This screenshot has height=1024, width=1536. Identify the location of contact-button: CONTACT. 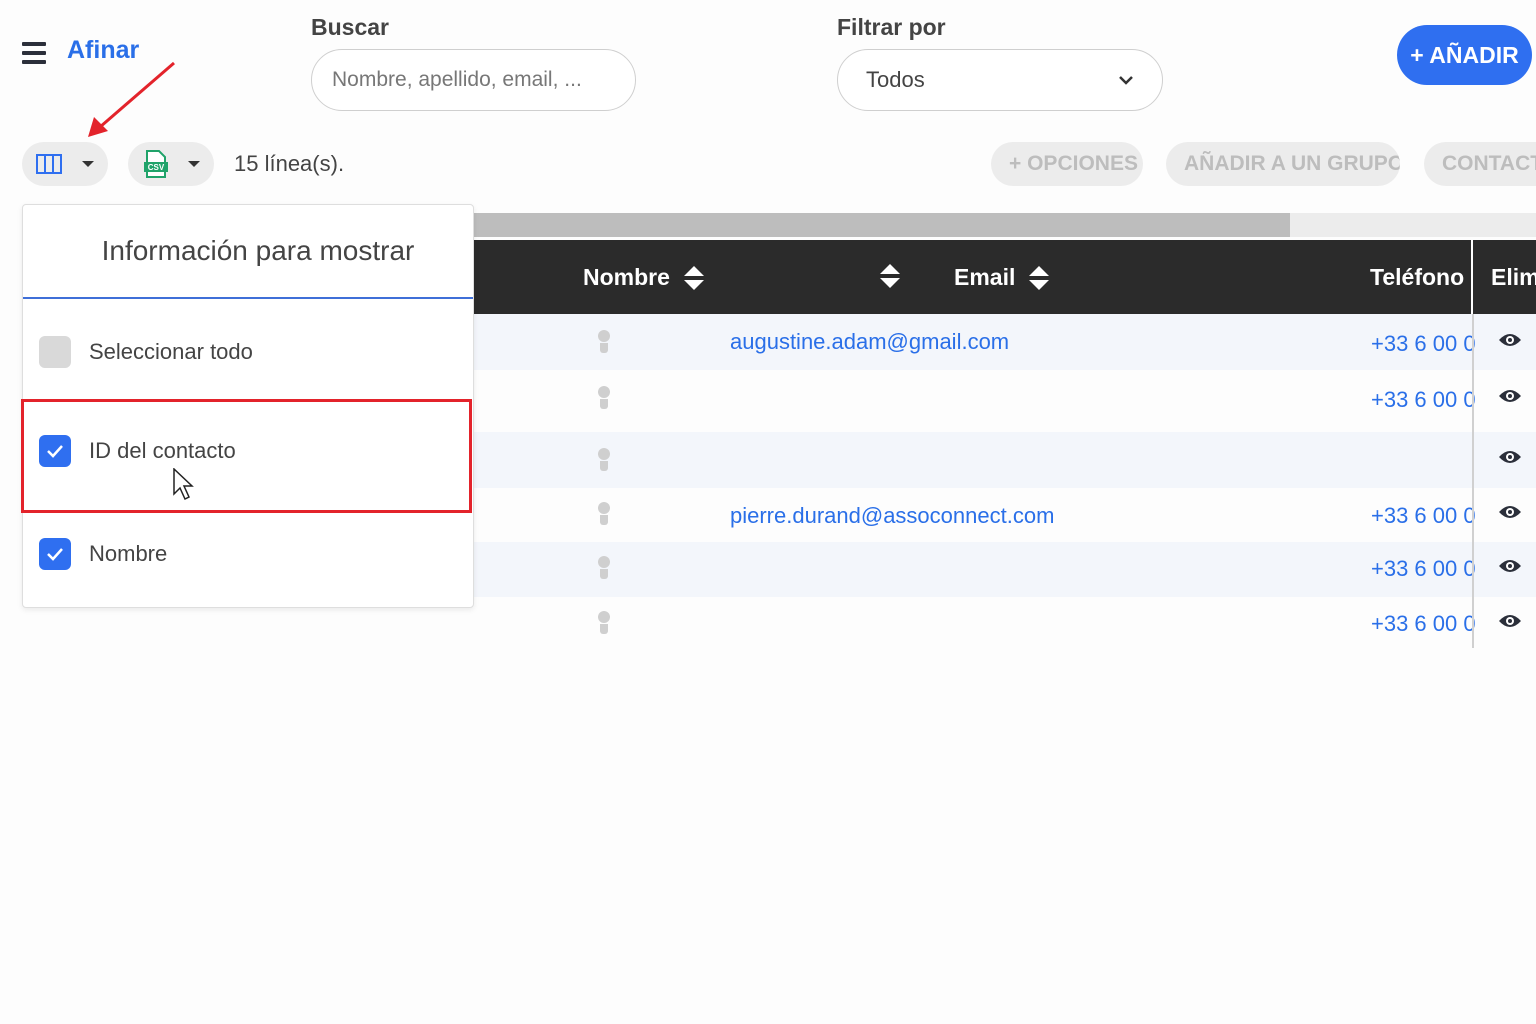
(1480, 164).